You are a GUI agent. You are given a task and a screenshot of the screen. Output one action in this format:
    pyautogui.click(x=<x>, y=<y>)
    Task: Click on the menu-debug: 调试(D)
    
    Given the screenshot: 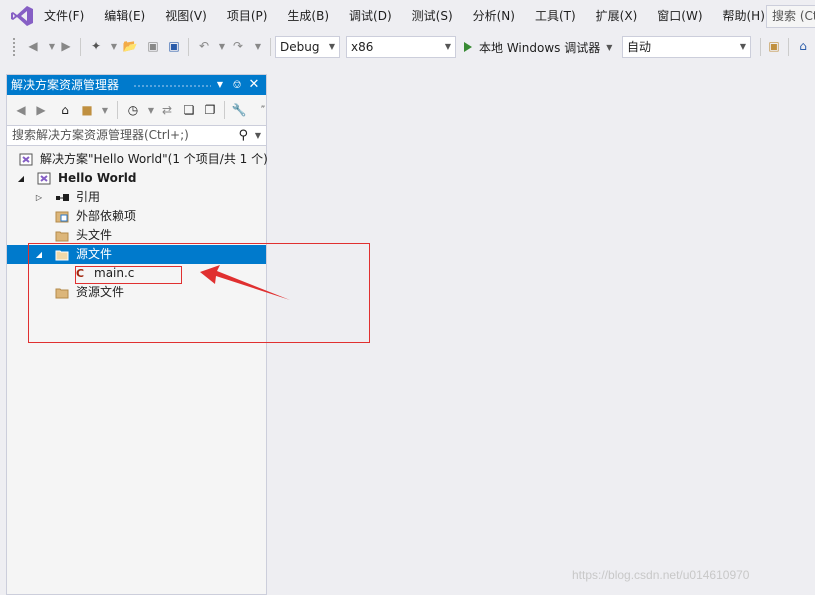 What is the action you would take?
    pyautogui.click(x=370, y=16)
    